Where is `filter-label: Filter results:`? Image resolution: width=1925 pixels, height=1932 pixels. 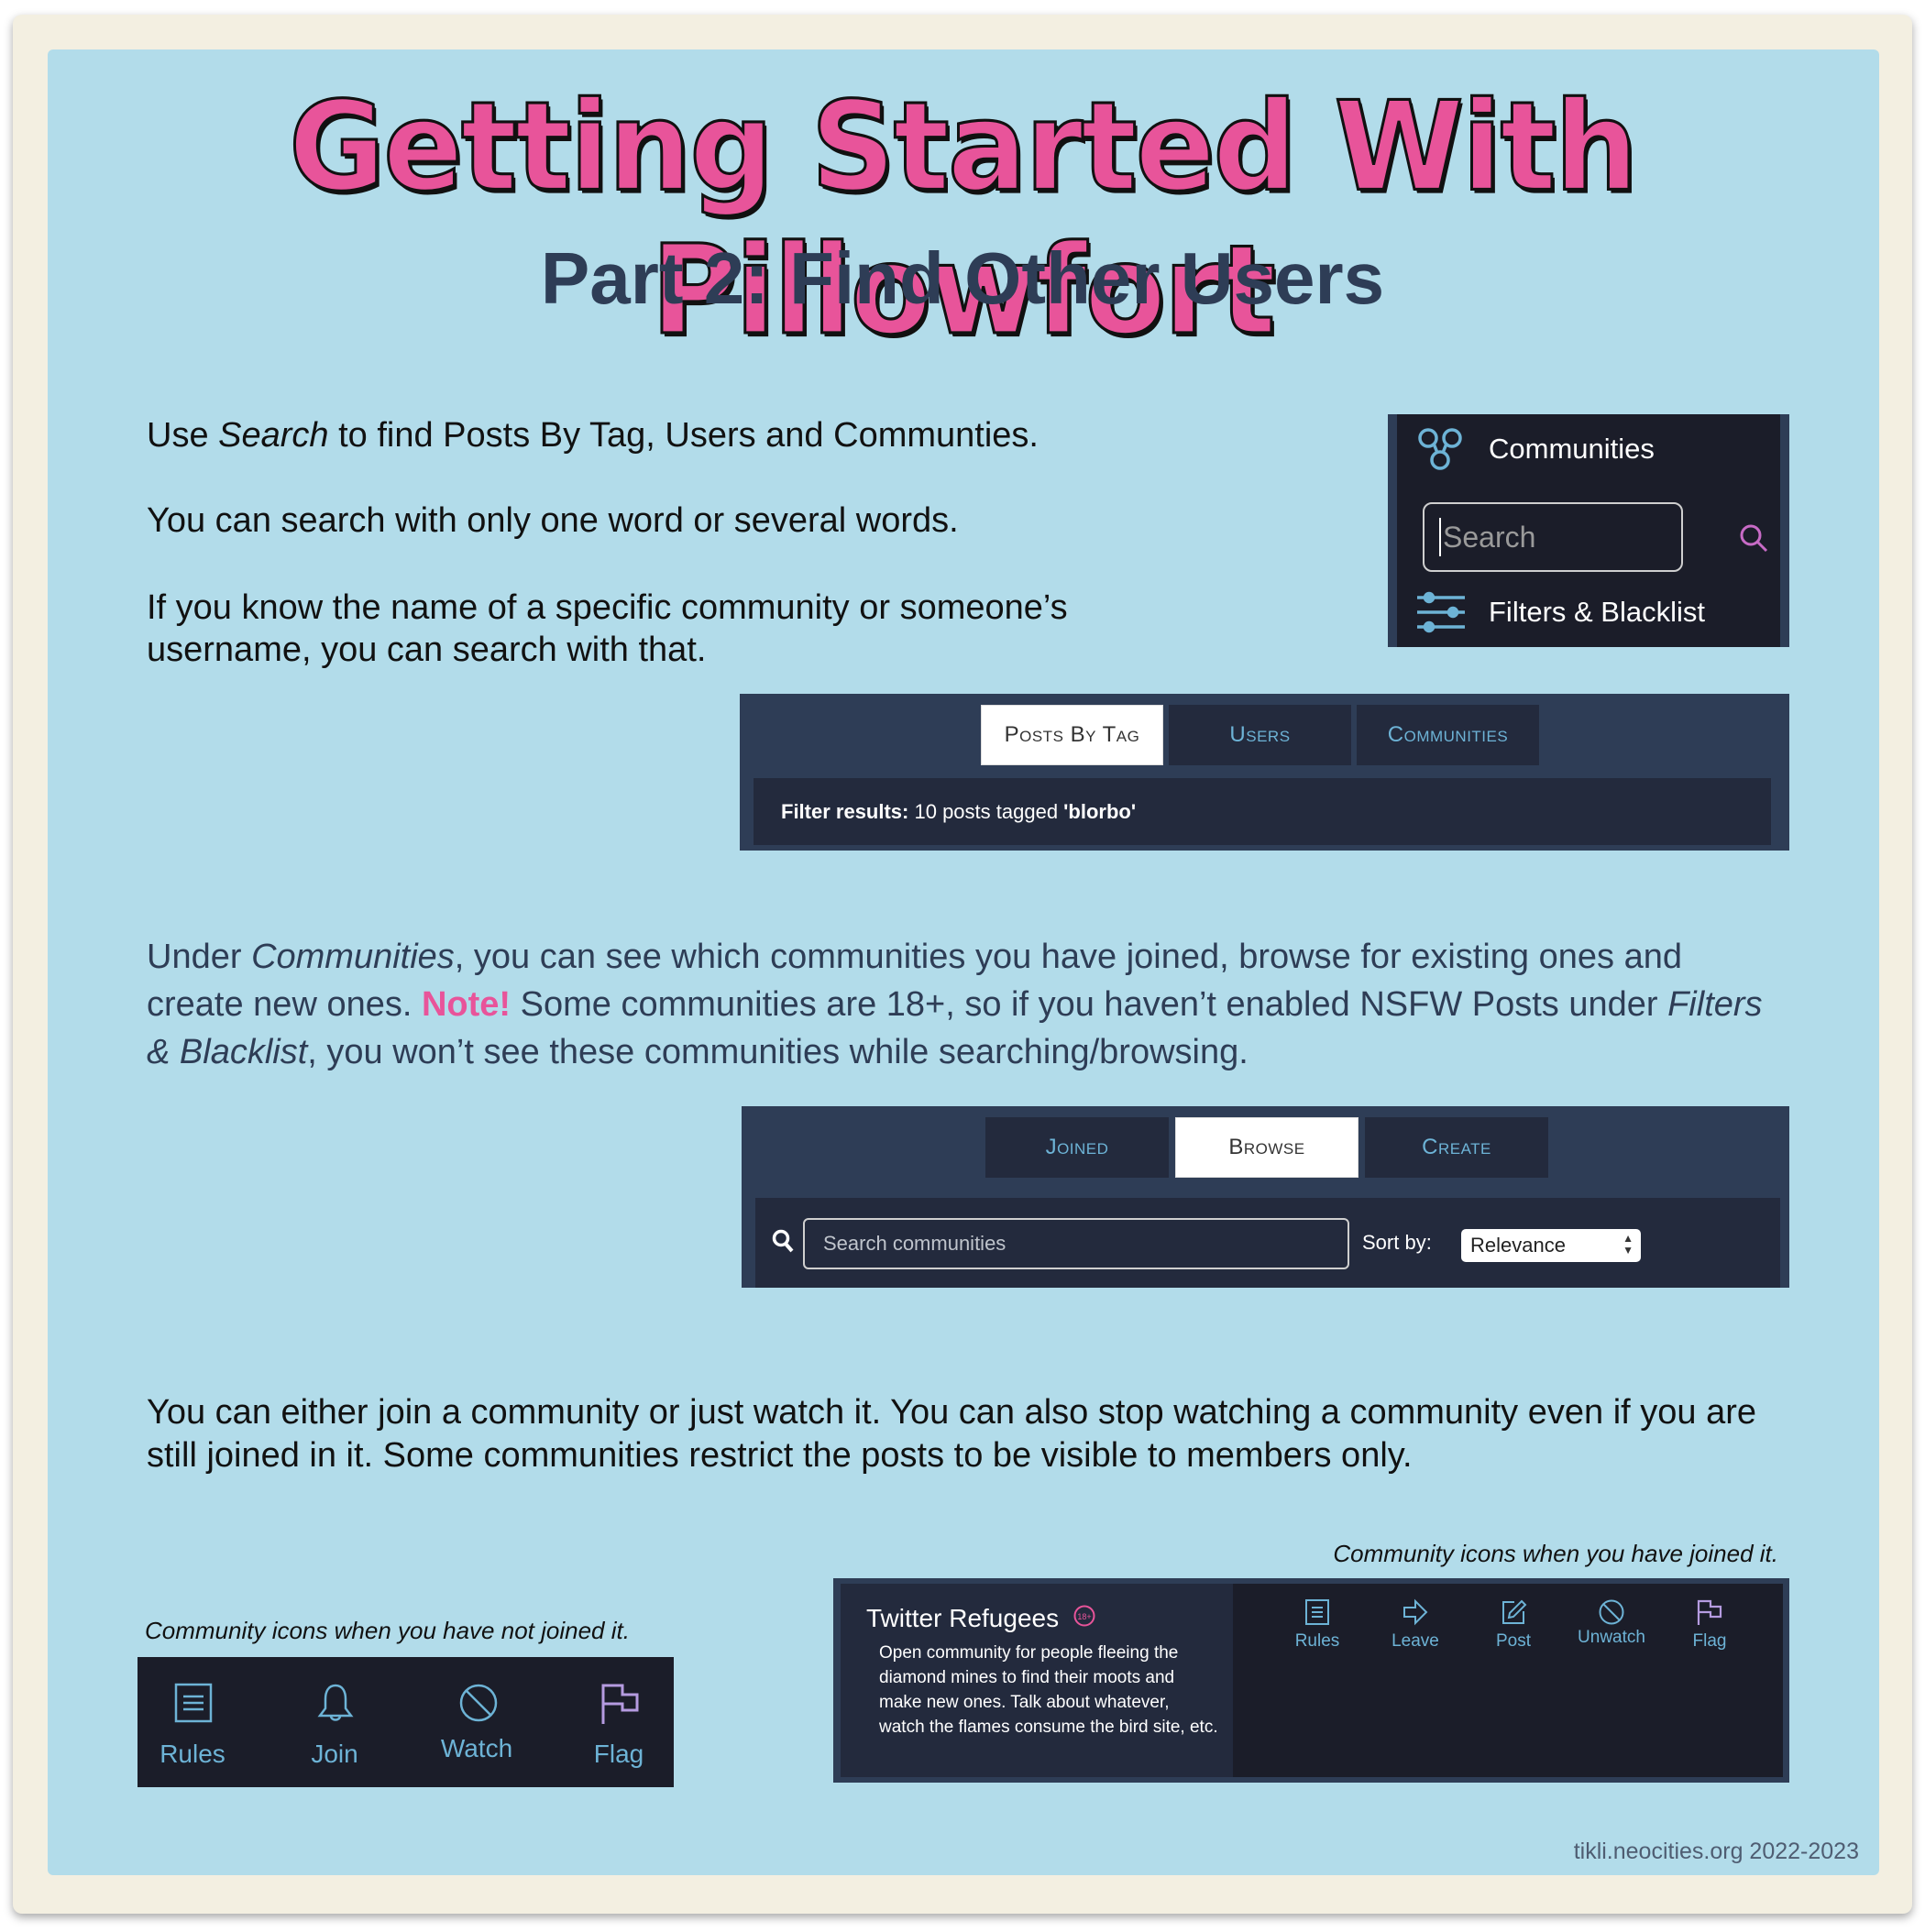
filter-label: Filter results: is located at coordinates (845, 811).